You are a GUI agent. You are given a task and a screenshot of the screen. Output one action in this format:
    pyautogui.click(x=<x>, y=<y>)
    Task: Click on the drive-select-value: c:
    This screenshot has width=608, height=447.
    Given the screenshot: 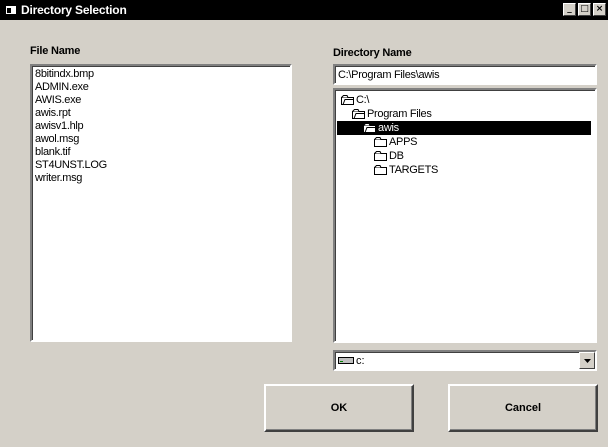 What is the action you would take?
    pyautogui.click(x=360, y=360)
    